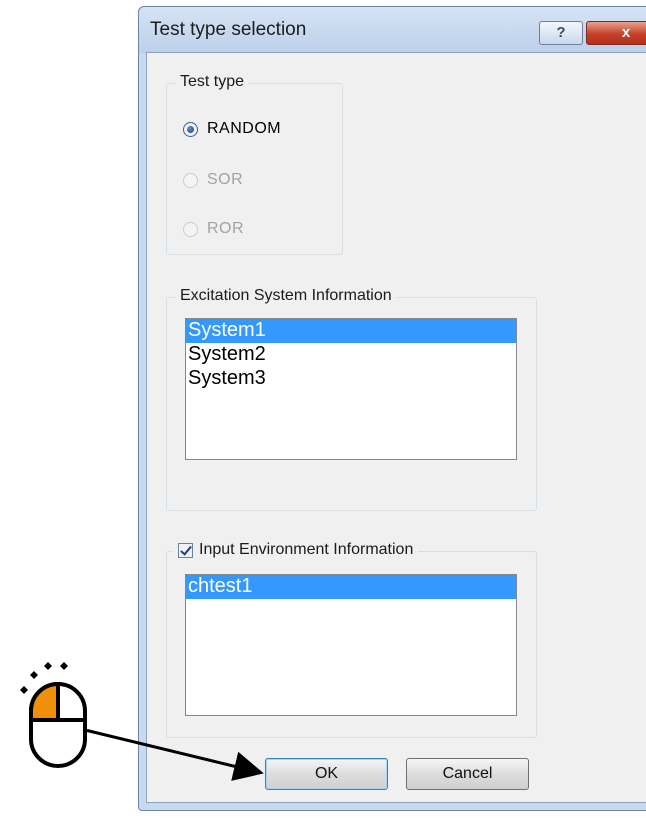 The height and width of the screenshot is (821, 646). Describe the element at coordinates (174, 754) in the screenshot. I see `pointer-arrow` at that location.